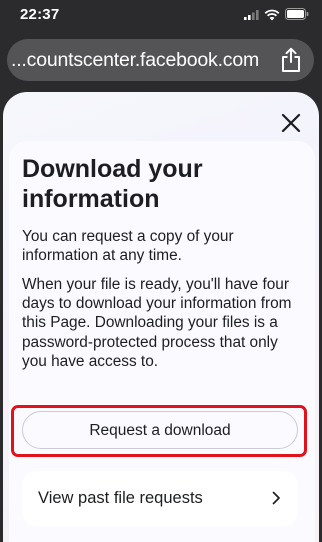  I want to click on address-bar: ...countscenter.facebook.com, so click(160, 60).